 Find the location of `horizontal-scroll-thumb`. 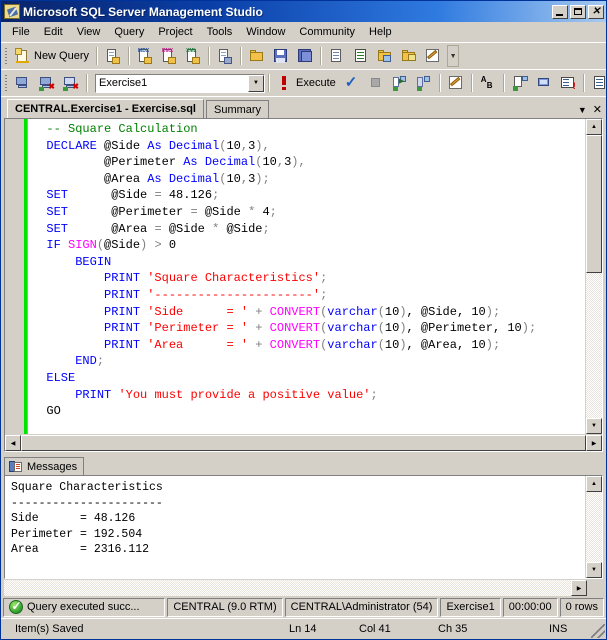

horizontal-scroll-thumb is located at coordinates (303, 443).